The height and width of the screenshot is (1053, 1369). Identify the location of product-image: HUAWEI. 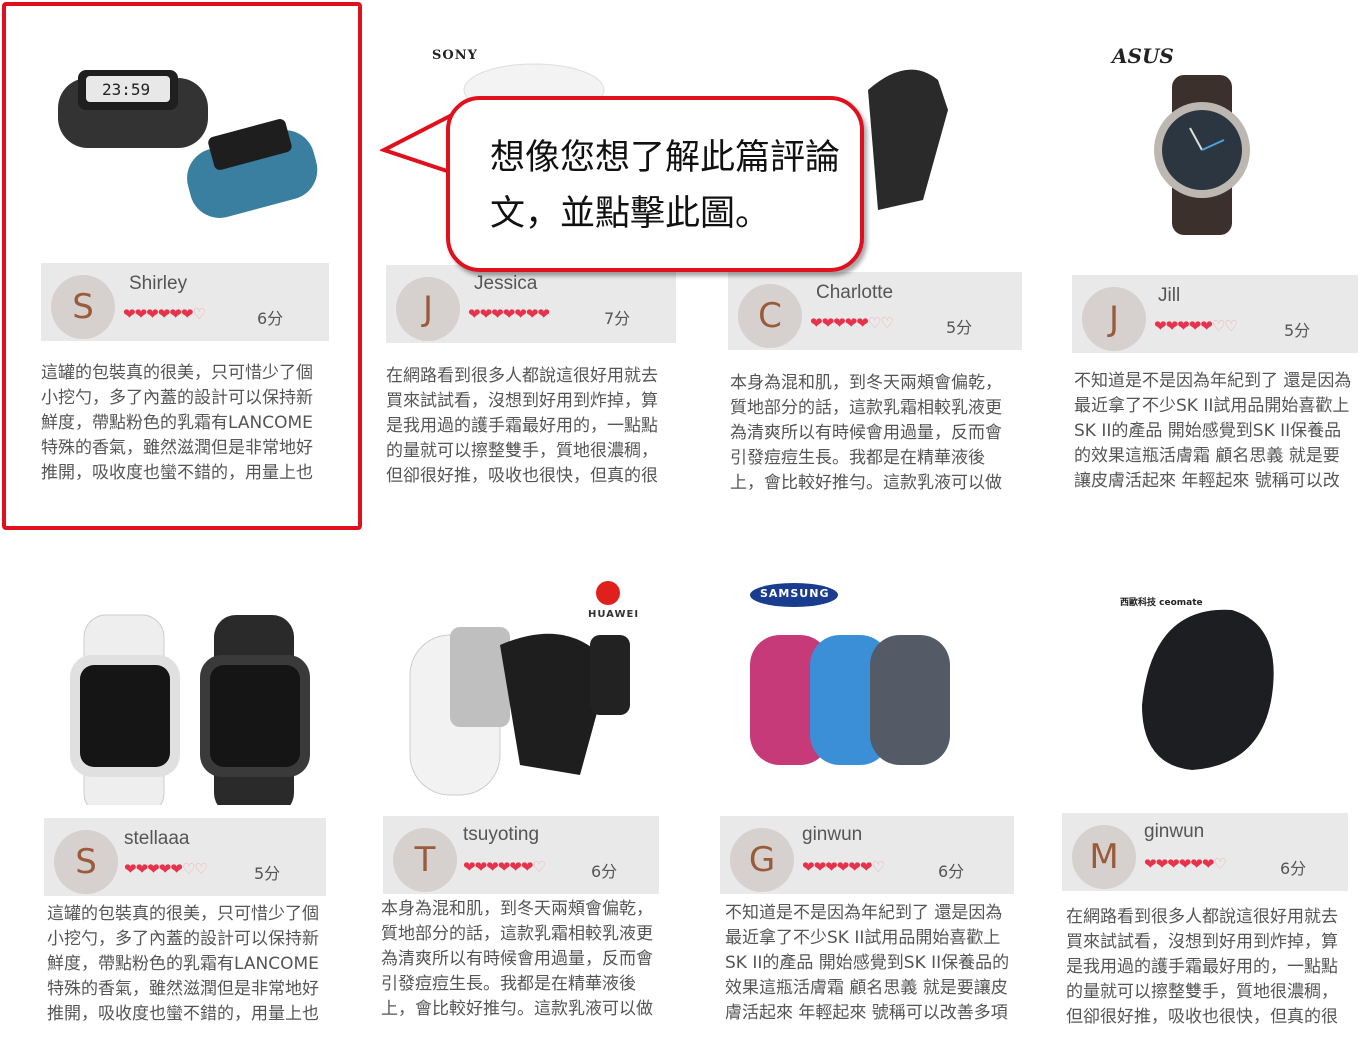
(540, 685).